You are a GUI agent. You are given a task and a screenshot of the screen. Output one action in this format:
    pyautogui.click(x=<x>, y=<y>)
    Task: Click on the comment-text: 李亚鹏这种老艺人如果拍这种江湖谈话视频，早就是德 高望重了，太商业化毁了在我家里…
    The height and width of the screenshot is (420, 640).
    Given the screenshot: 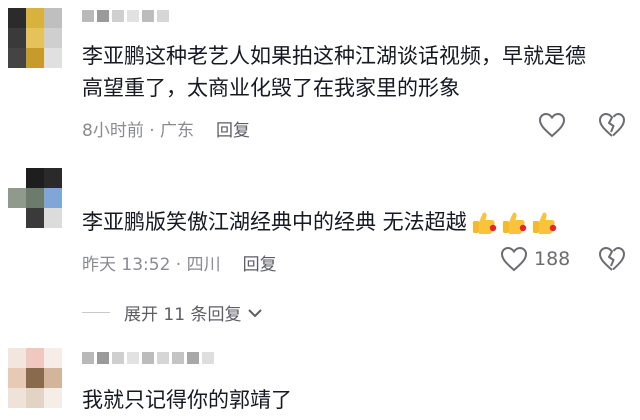 What is the action you would take?
    pyautogui.click(x=334, y=72)
    